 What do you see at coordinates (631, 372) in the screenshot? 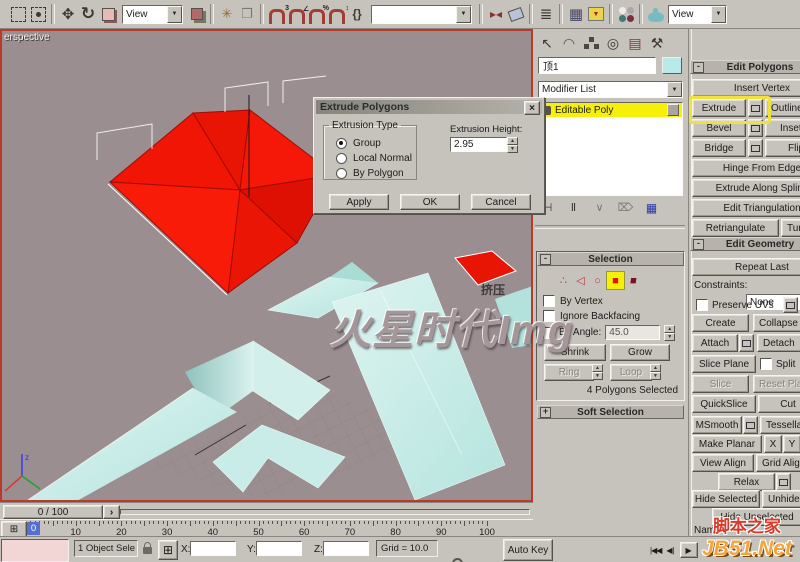
I see `loop-button: Loop` at bounding box center [631, 372].